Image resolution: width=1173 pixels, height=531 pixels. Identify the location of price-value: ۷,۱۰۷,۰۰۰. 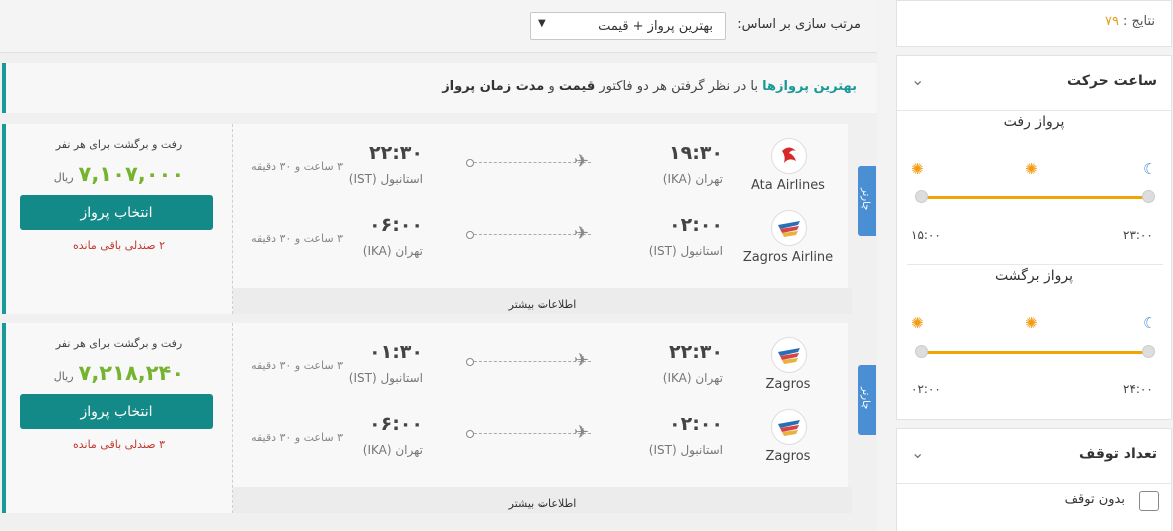
(131, 174).